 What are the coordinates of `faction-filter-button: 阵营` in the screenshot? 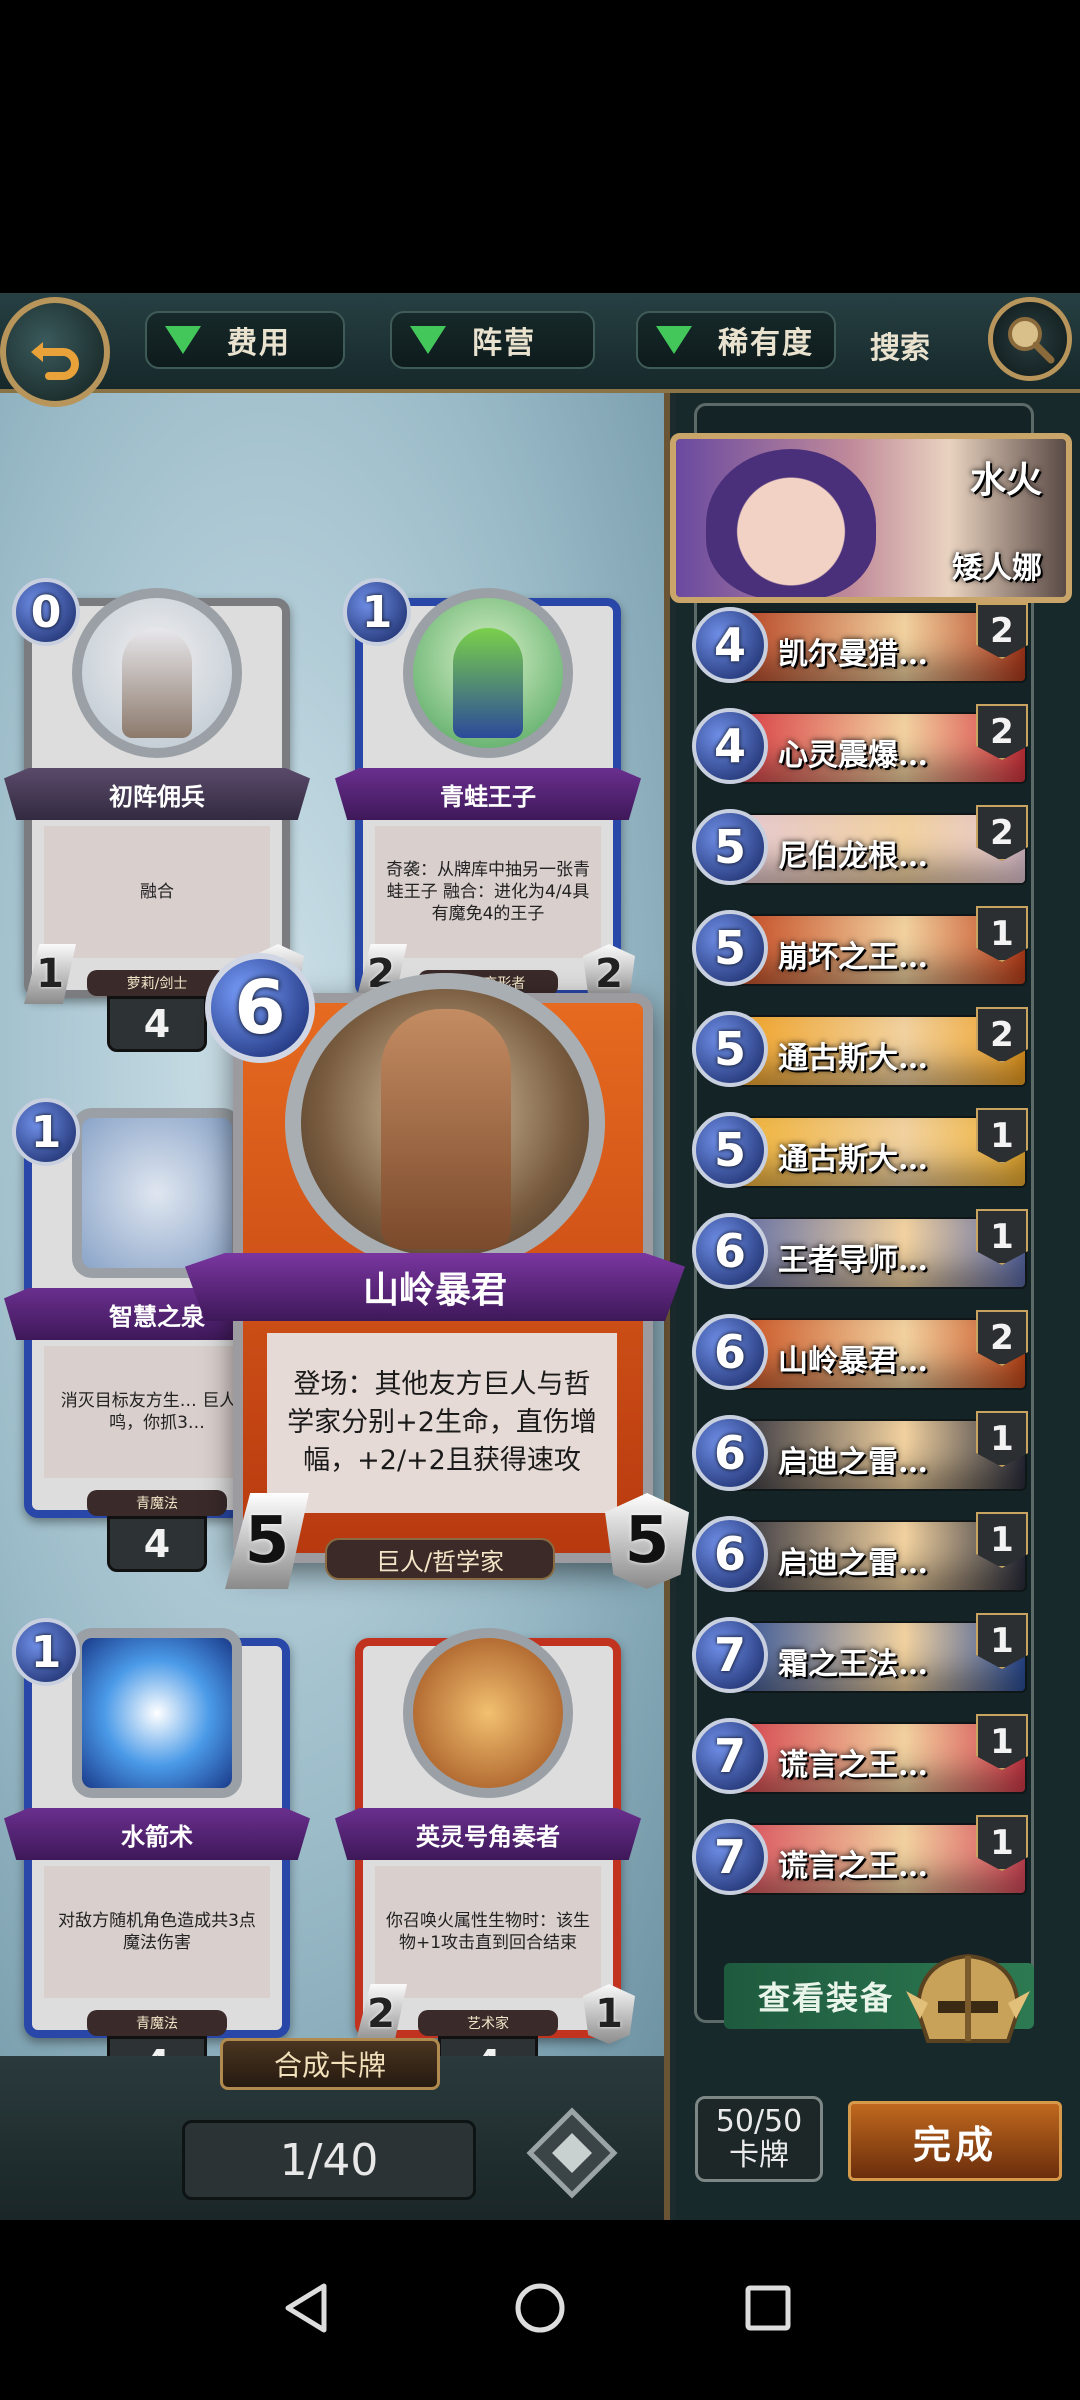 It's located at (492, 340).